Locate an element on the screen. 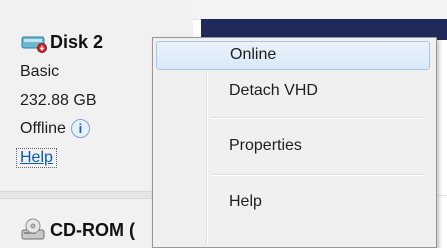 Image resolution: width=447 pixels, height=248 pixels. virtual-disk-icon is located at coordinates (34, 44).